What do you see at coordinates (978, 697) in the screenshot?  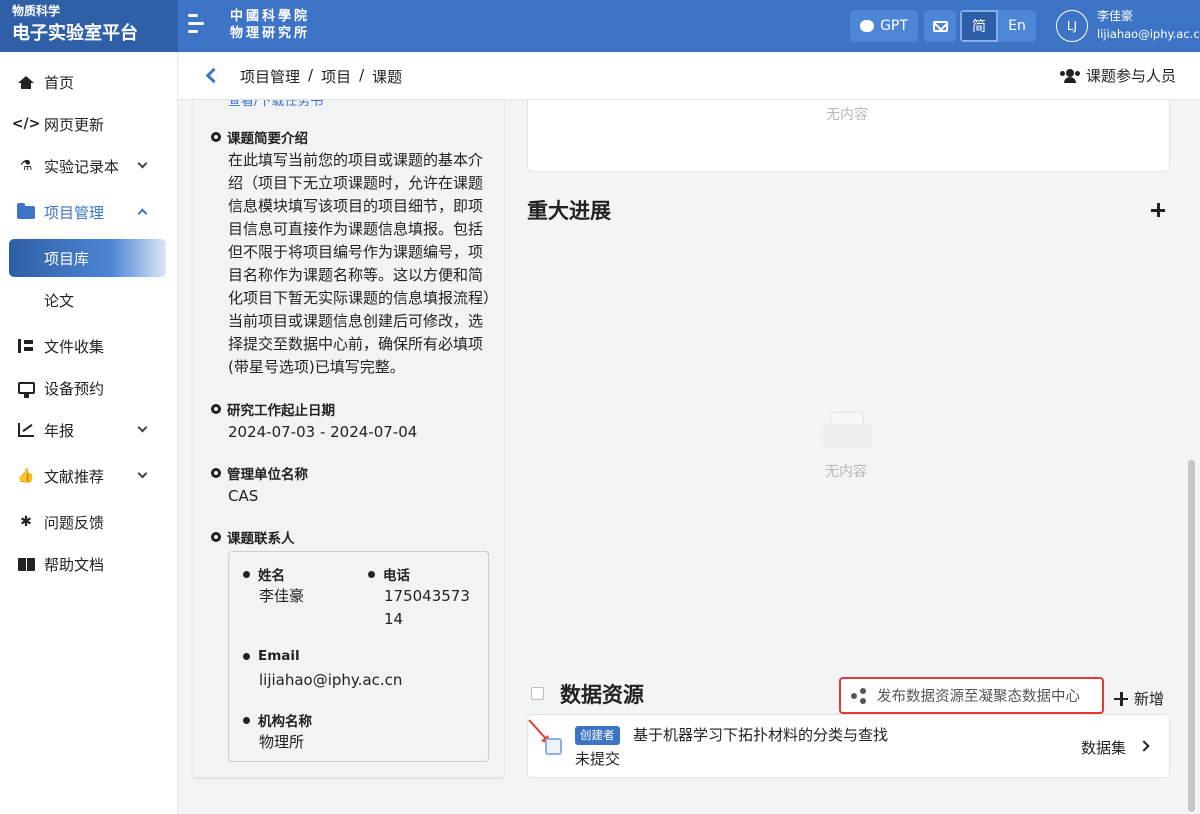 I see `publish-data-label: 发布数据资源至凝聚态数据中心` at bounding box center [978, 697].